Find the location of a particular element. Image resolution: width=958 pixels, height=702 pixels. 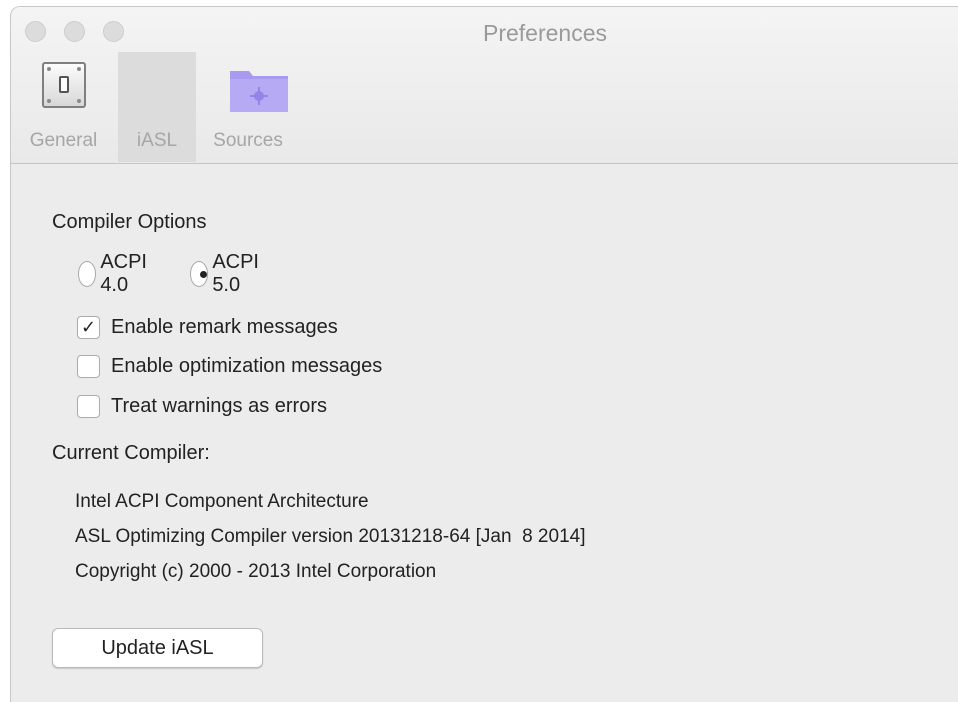

warnings-as-errors-label: Treat warnings as errors is located at coordinates (219, 405).